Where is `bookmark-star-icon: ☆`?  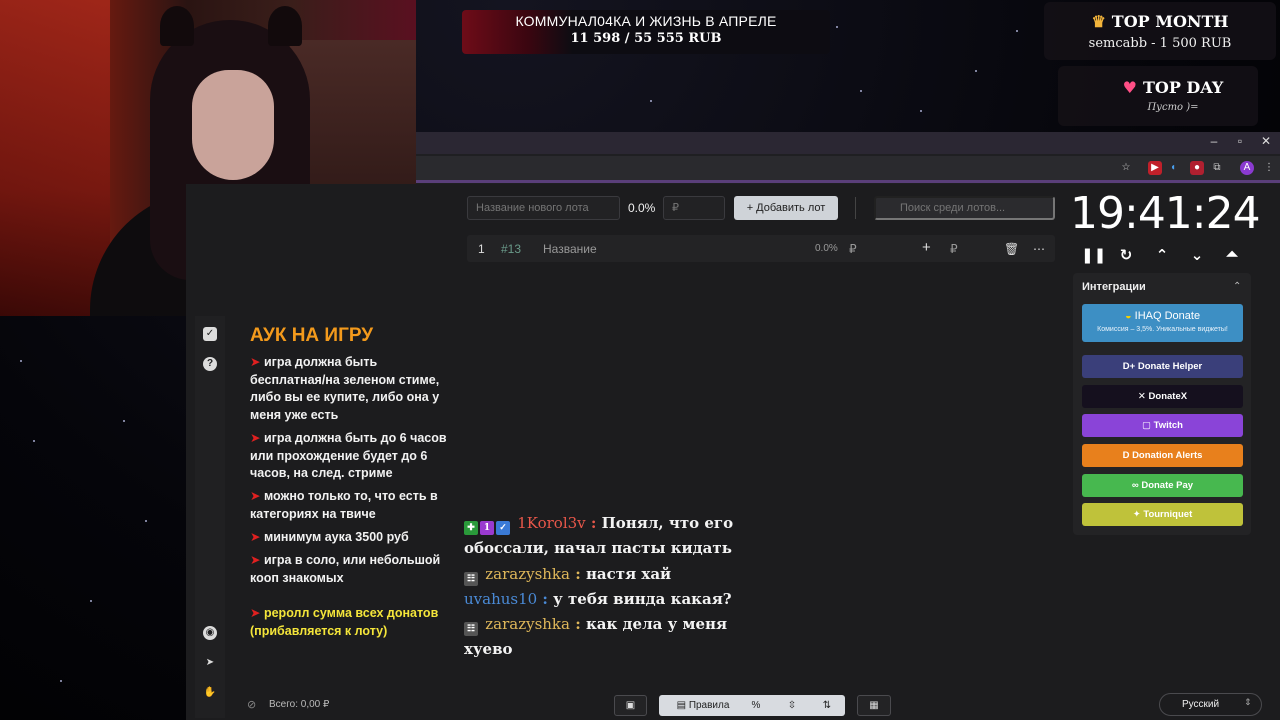 bookmark-star-icon: ☆ is located at coordinates (1126, 168).